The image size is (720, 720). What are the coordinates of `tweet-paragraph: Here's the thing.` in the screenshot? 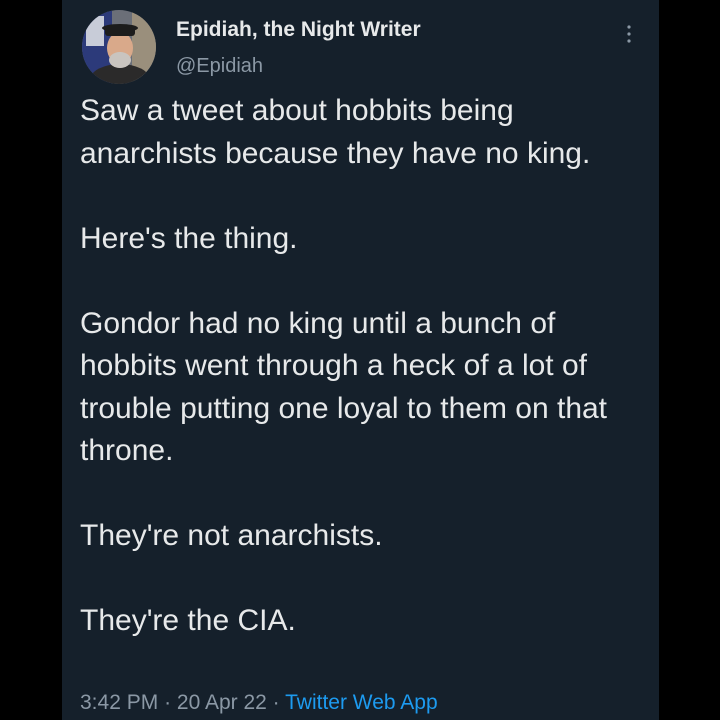 It's located at (189, 238).